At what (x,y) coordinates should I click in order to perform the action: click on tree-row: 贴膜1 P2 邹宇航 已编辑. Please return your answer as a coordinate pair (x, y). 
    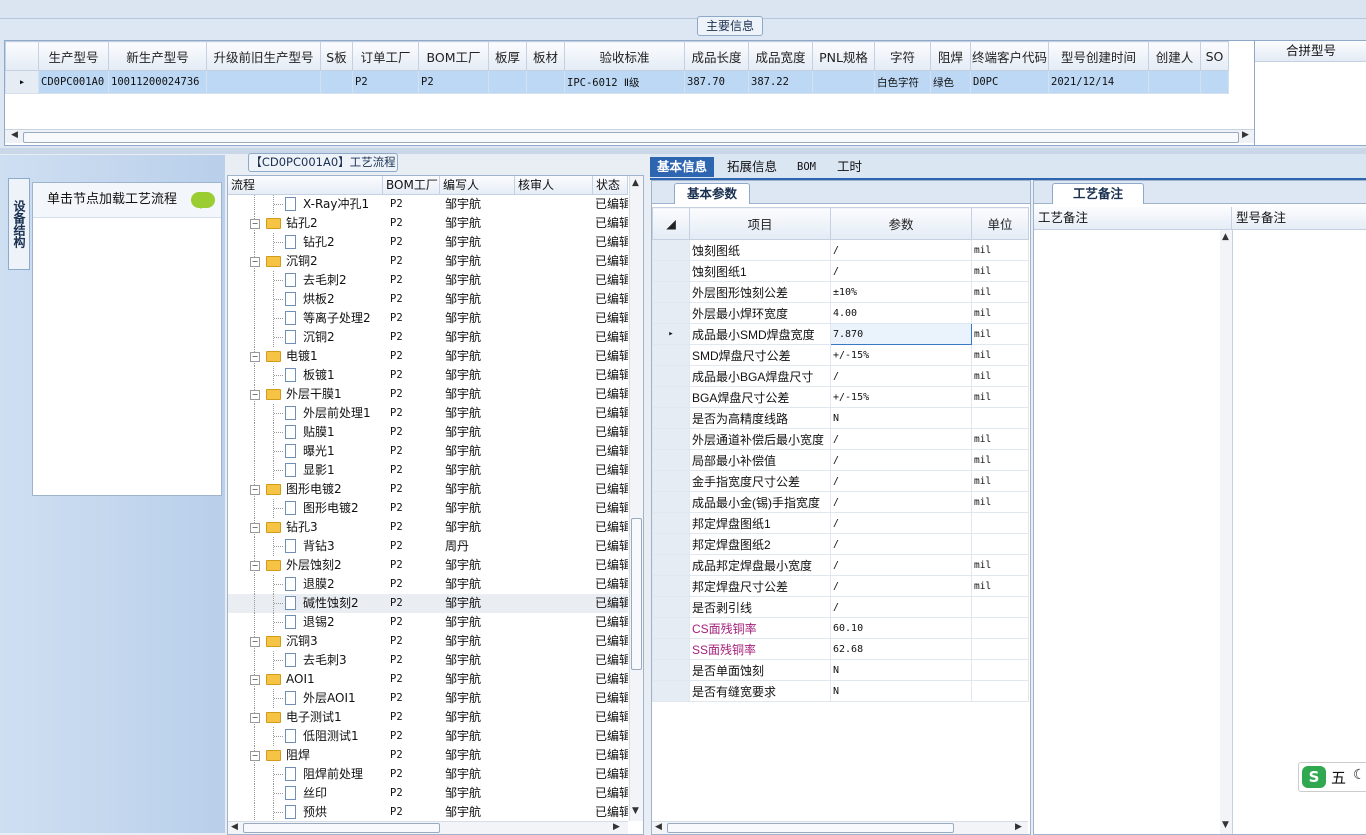
    Looking at the image, I should click on (428, 432).